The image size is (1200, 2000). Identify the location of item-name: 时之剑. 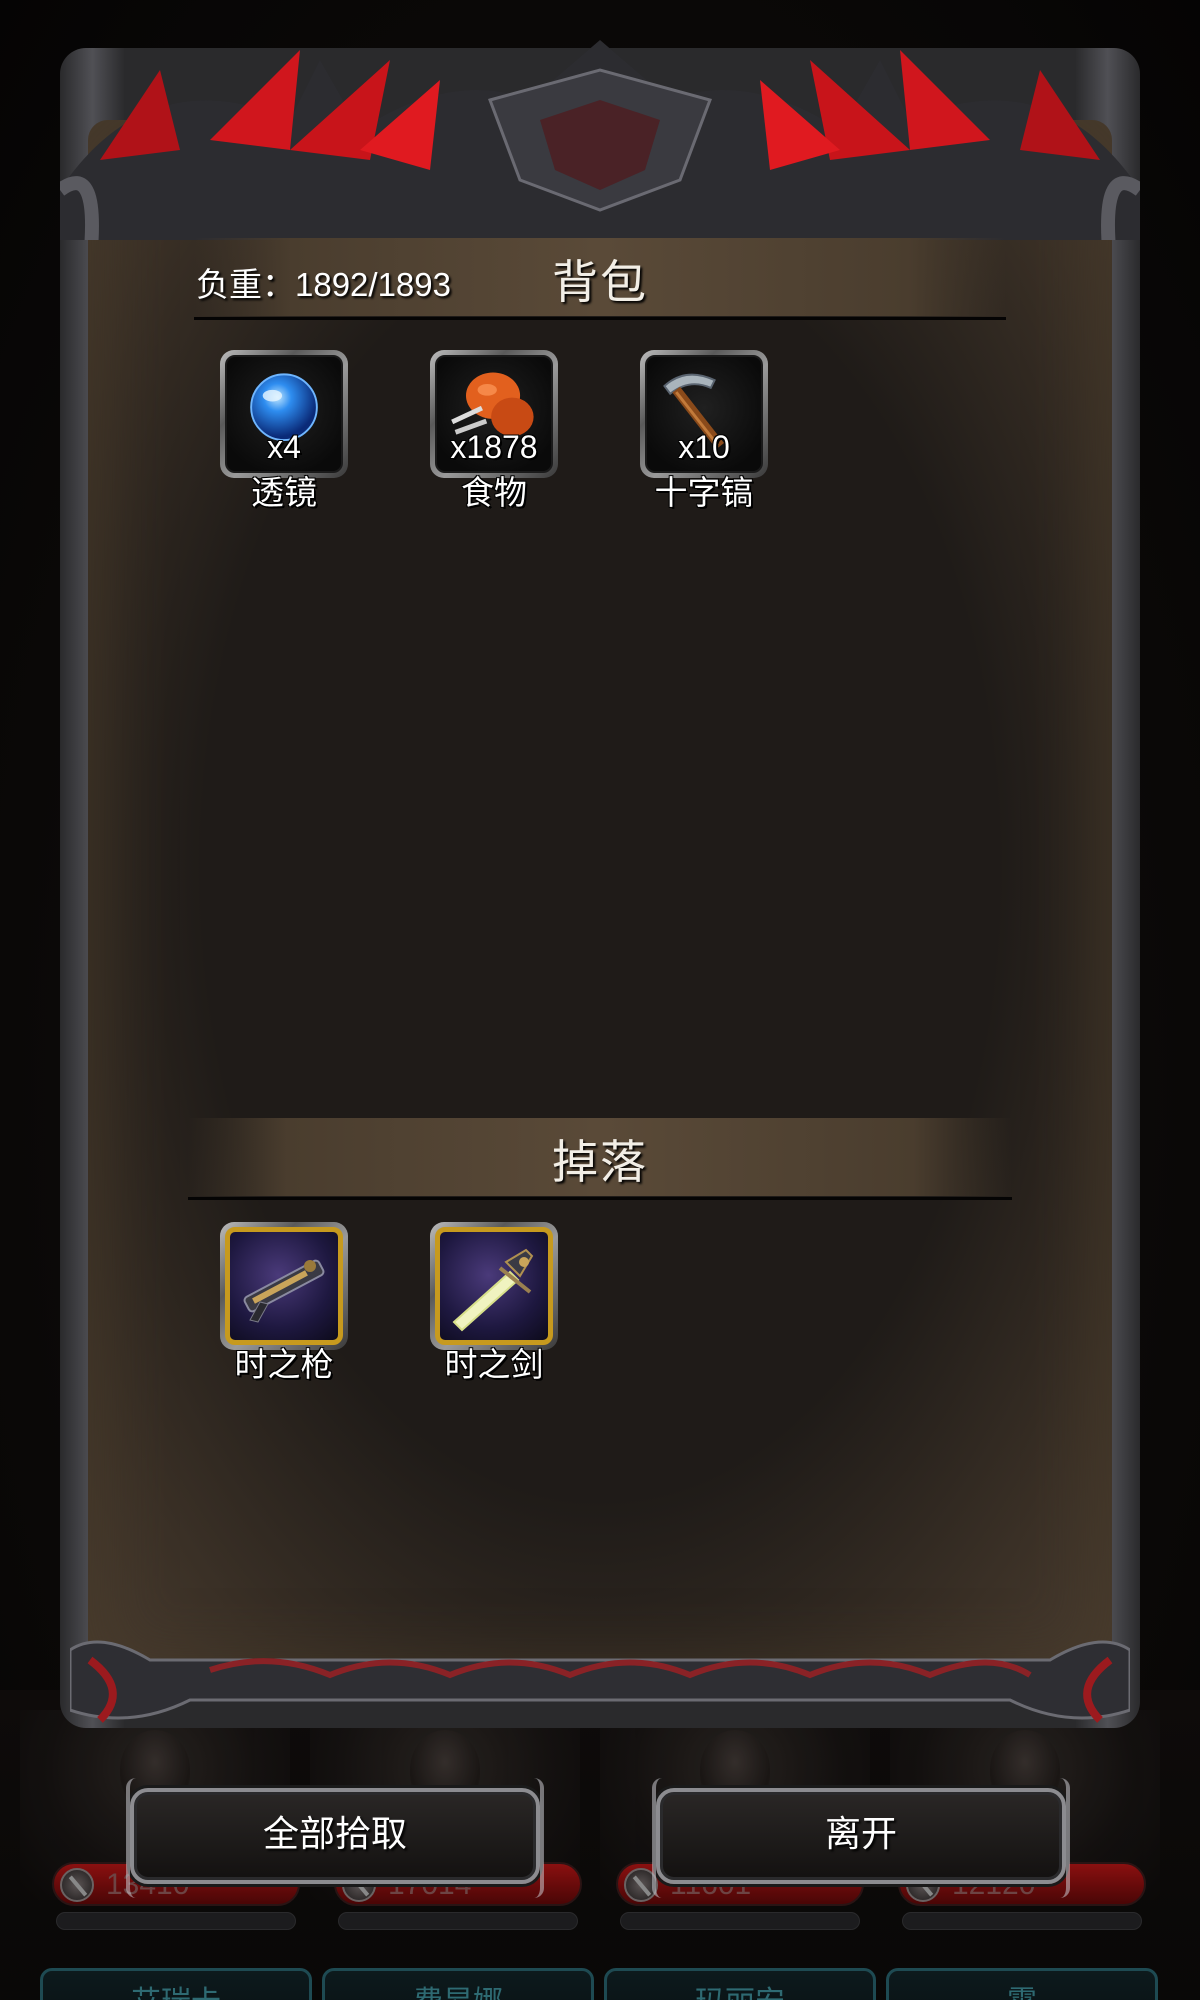
(494, 1364).